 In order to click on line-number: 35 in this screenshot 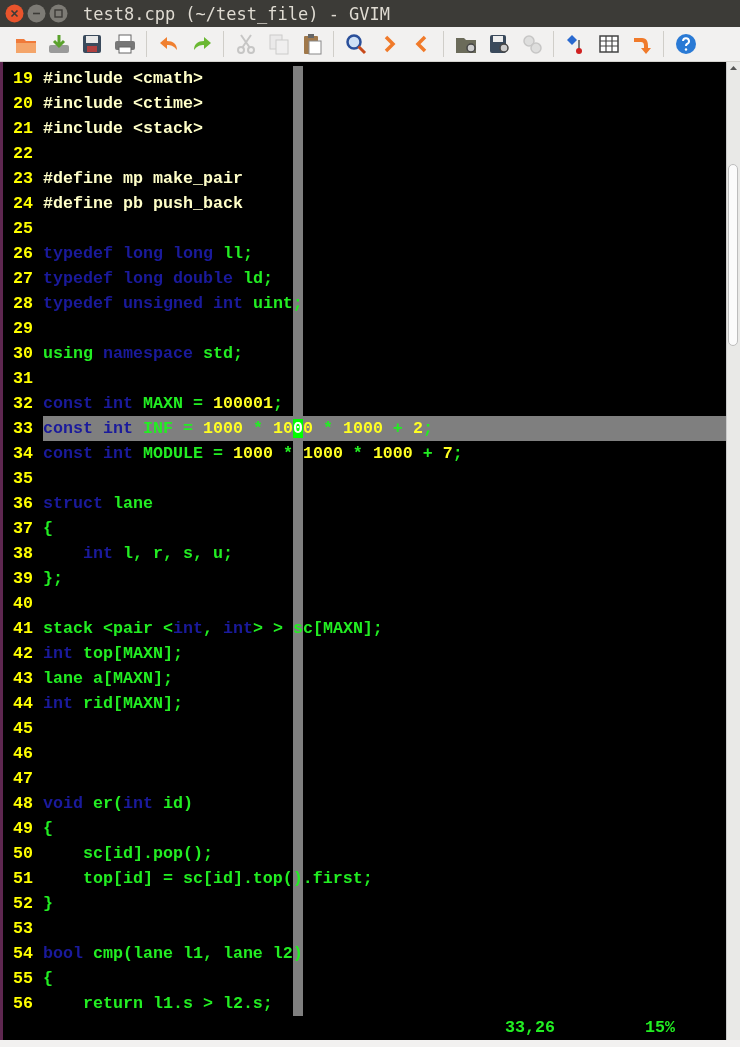, I will do `click(22, 479)`.